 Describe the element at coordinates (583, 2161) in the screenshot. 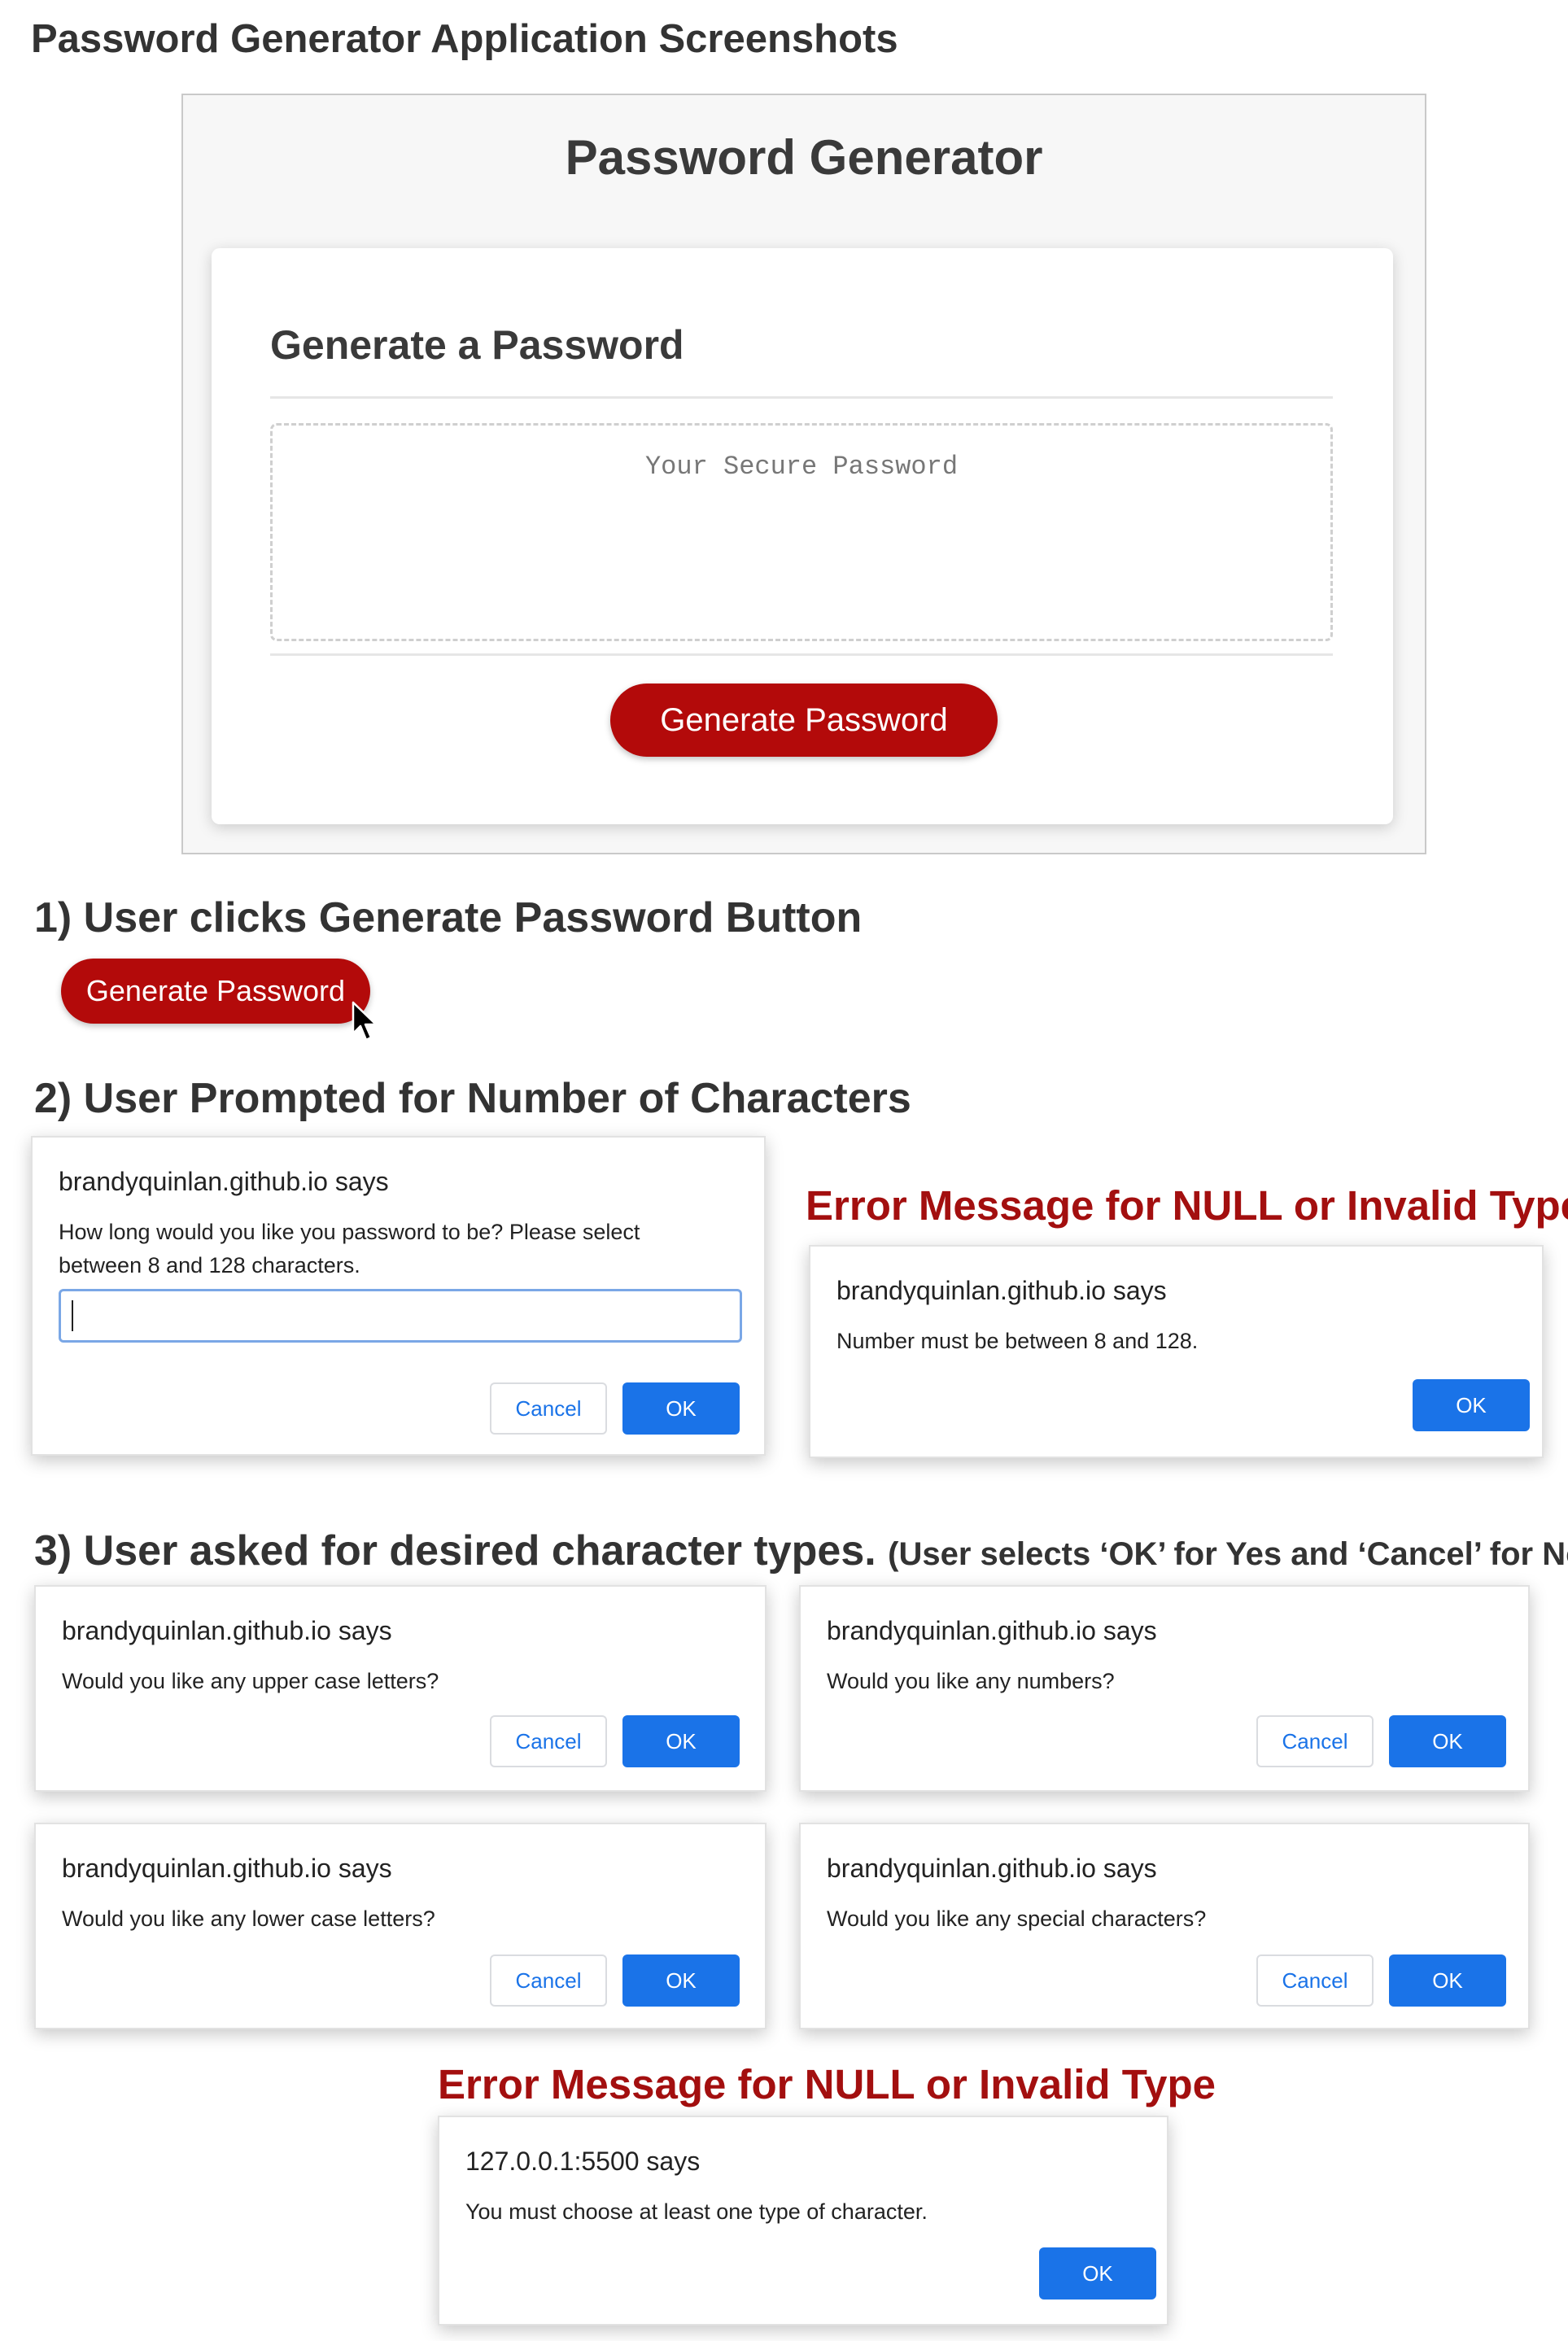

I see `dialog-title: 127.0.0.1:5500 says` at that location.